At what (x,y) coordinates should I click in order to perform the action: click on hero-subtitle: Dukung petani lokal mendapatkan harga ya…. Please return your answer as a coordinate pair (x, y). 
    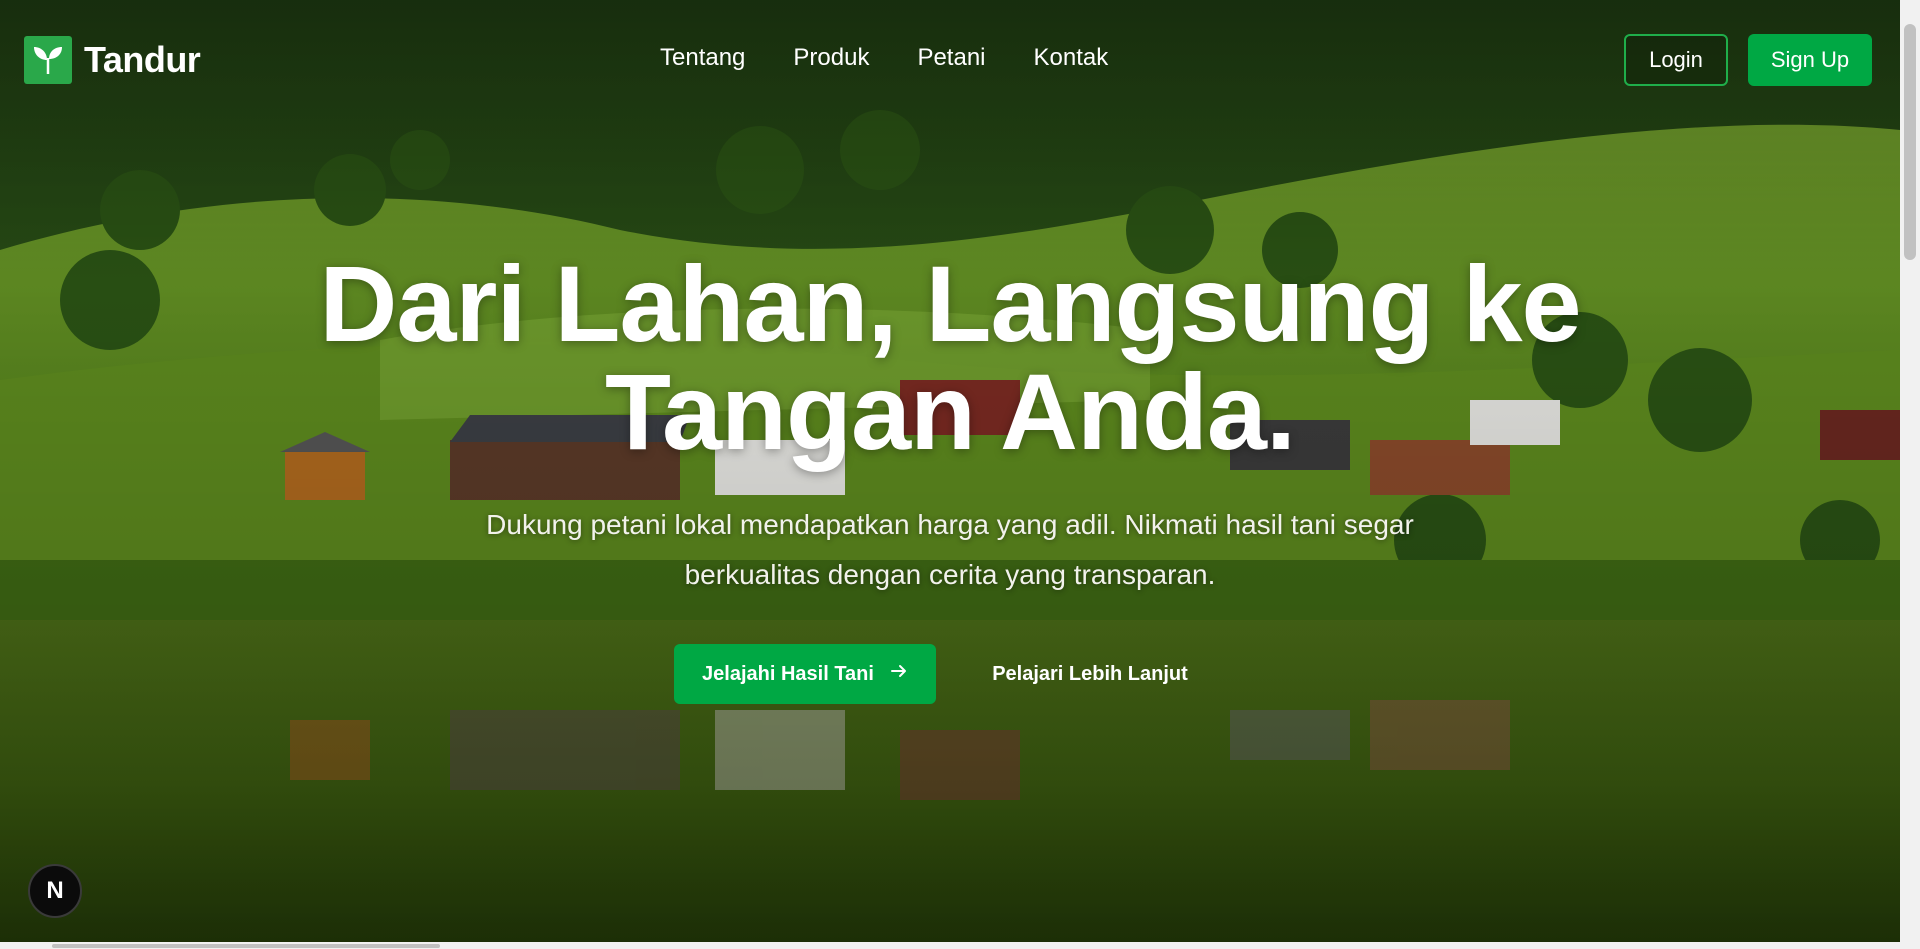
    Looking at the image, I should click on (950, 549).